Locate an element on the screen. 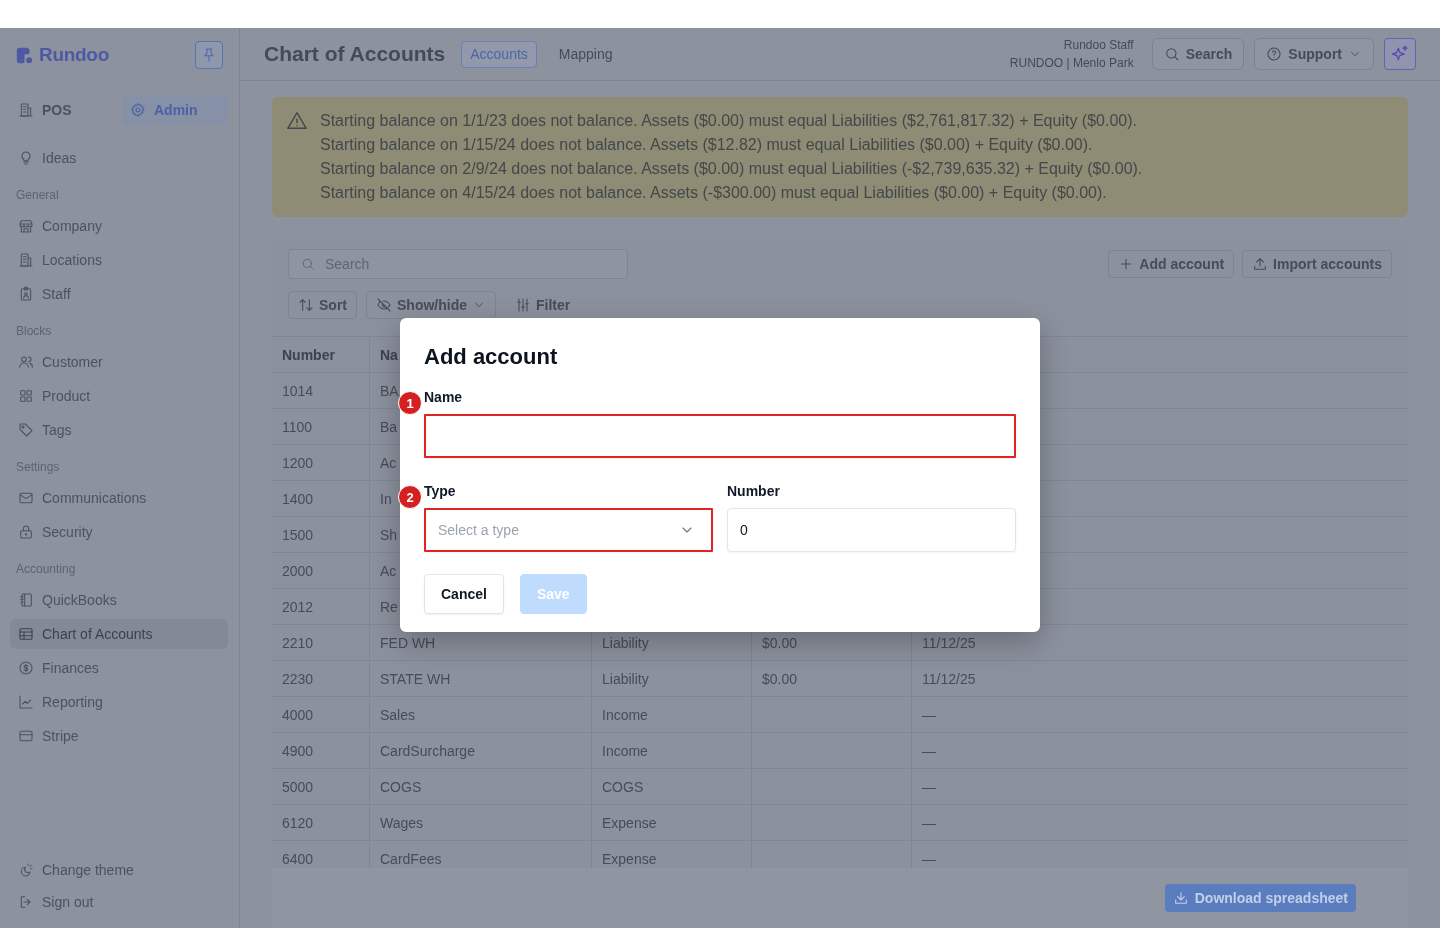 The height and width of the screenshot is (928, 1440). pin-button is located at coordinates (209, 55).